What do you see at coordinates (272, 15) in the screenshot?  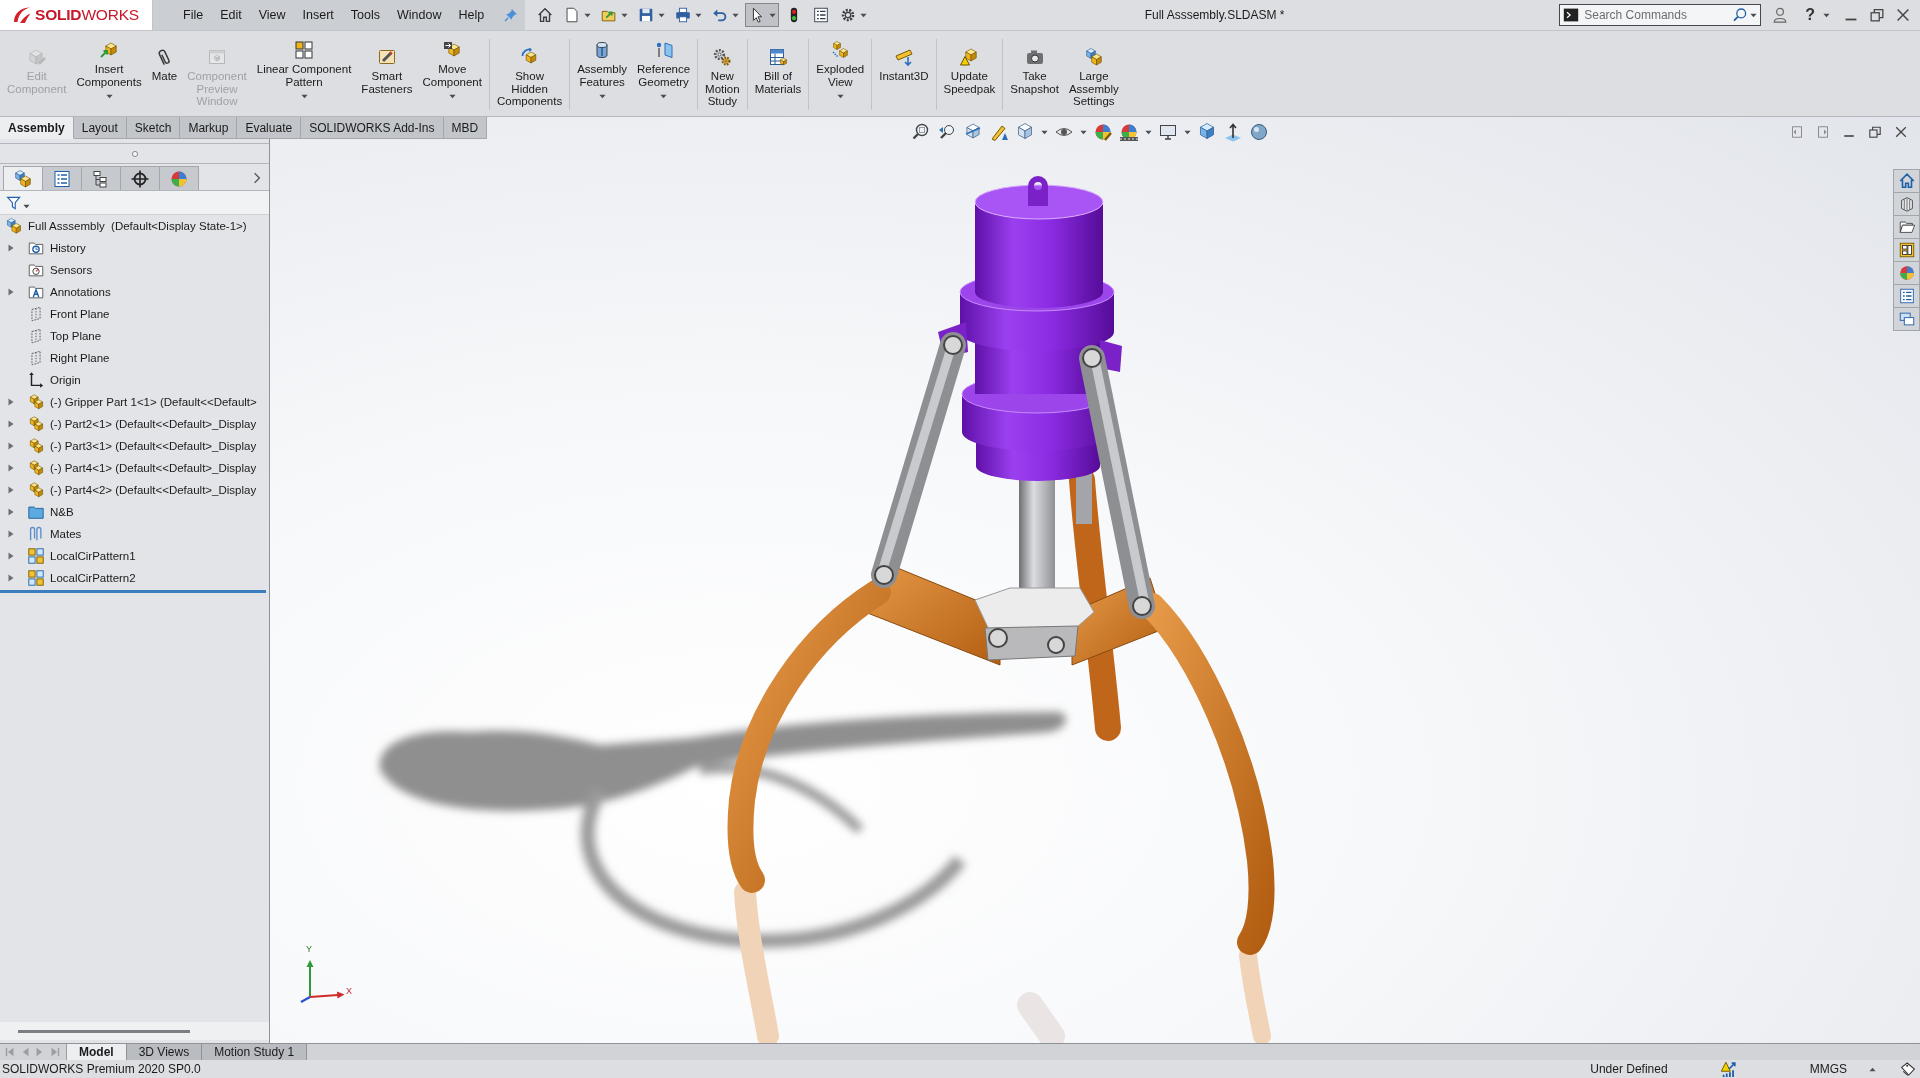 I see `menu-item: View` at bounding box center [272, 15].